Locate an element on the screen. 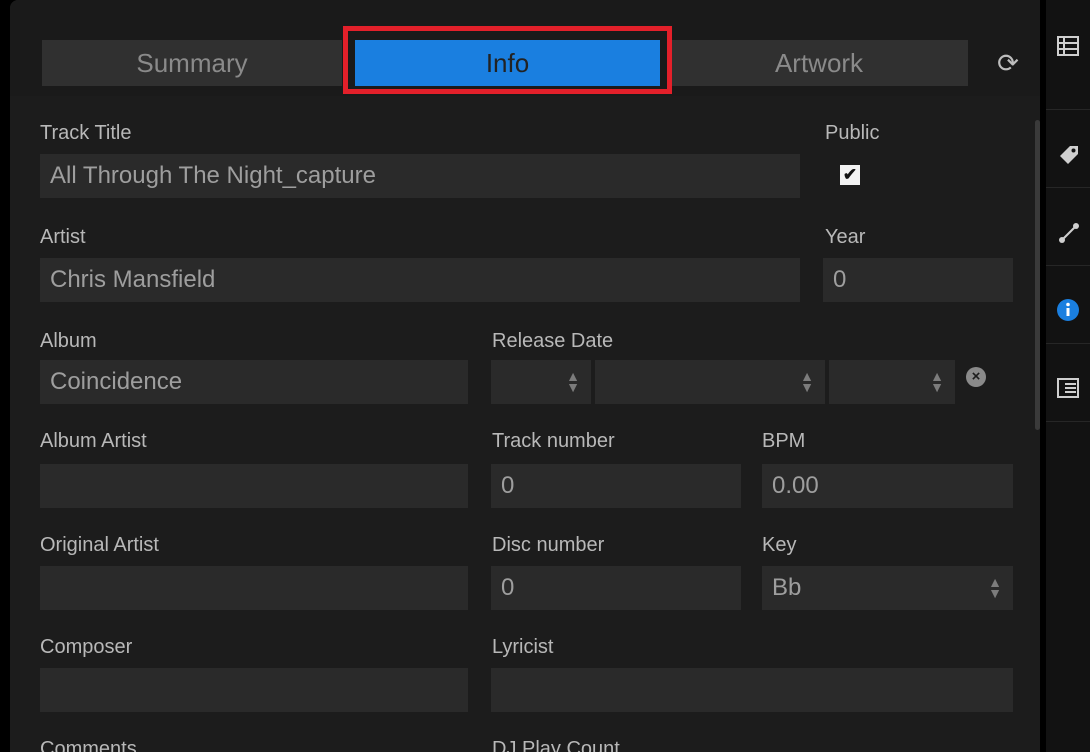  sidebar-info-button is located at coordinates (1068, 310).